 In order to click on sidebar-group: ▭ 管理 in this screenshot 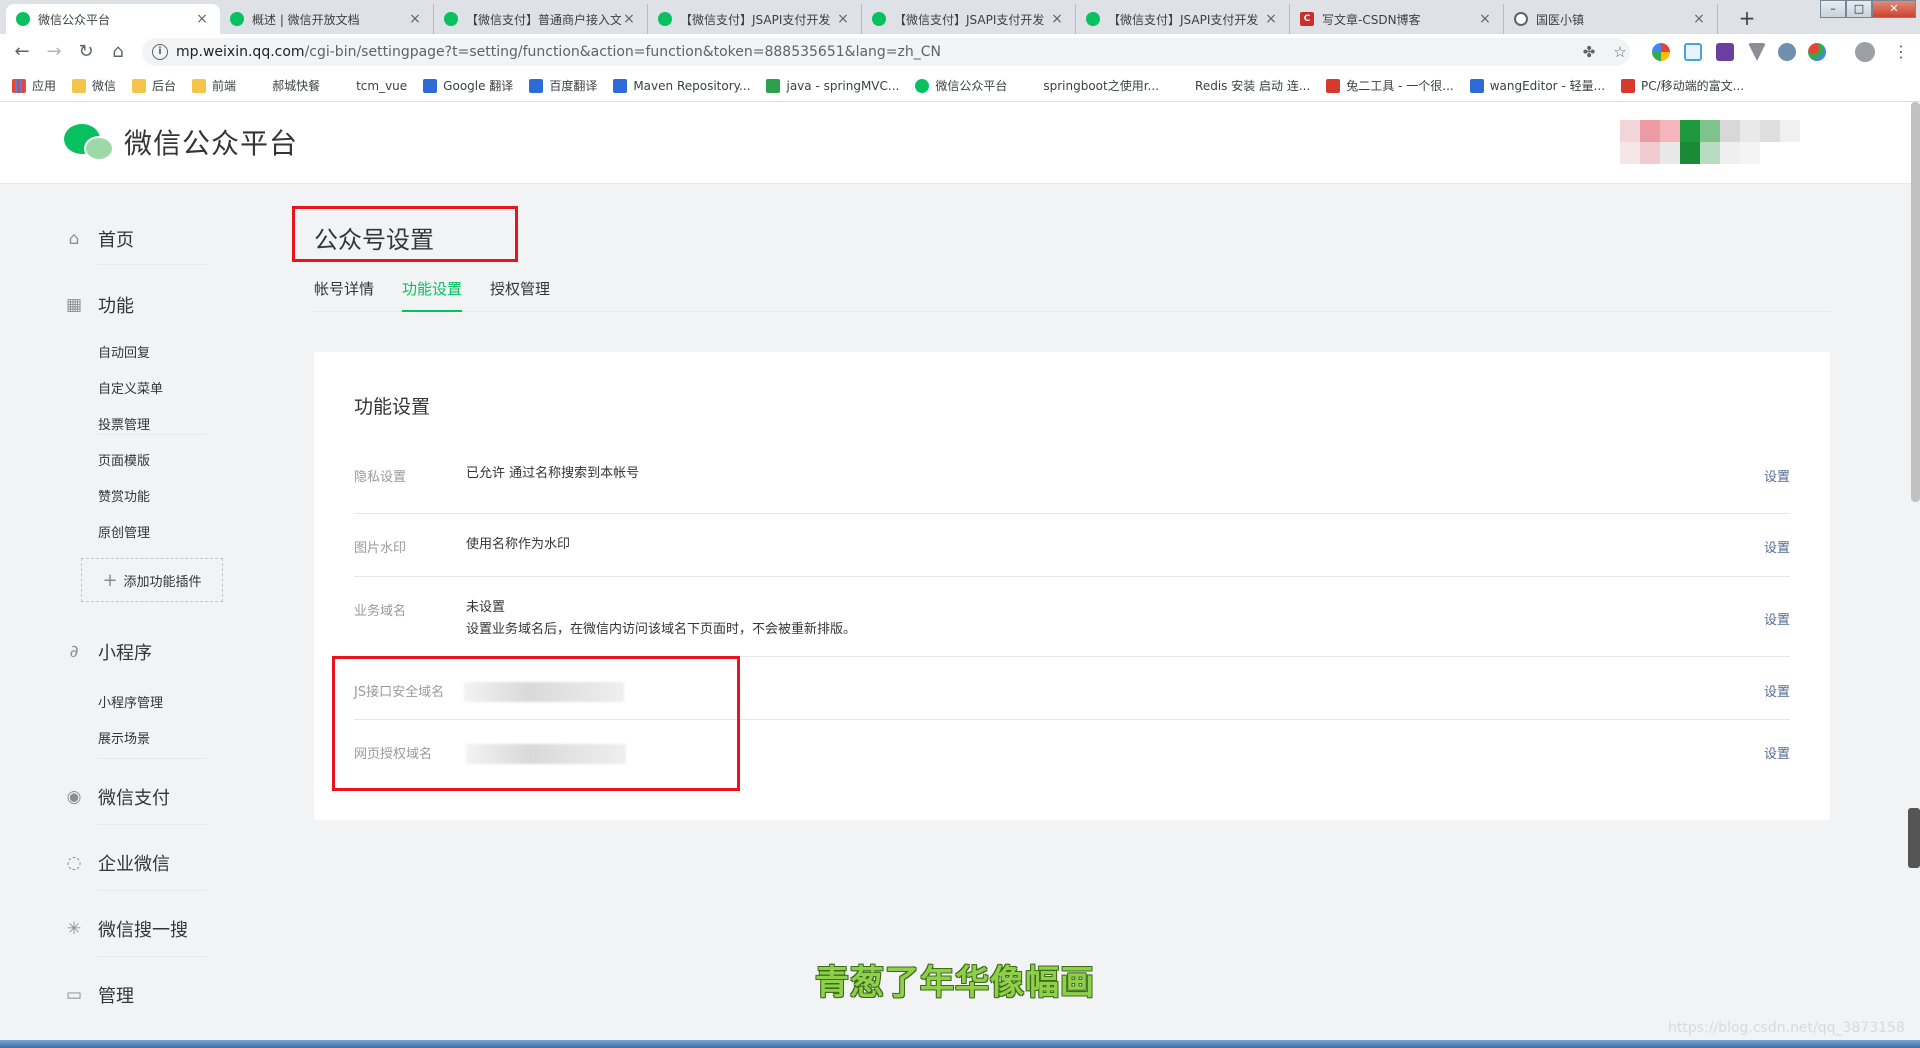, I will do `click(99, 995)`.